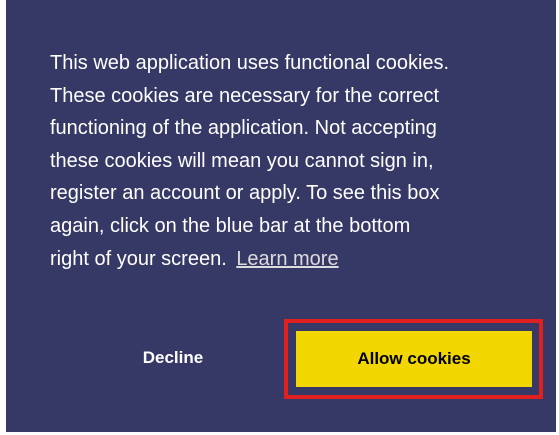 The height and width of the screenshot is (435, 559). What do you see at coordinates (173, 358) in the screenshot?
I see `decline-button: Decline` at bounding box center [173, 358].